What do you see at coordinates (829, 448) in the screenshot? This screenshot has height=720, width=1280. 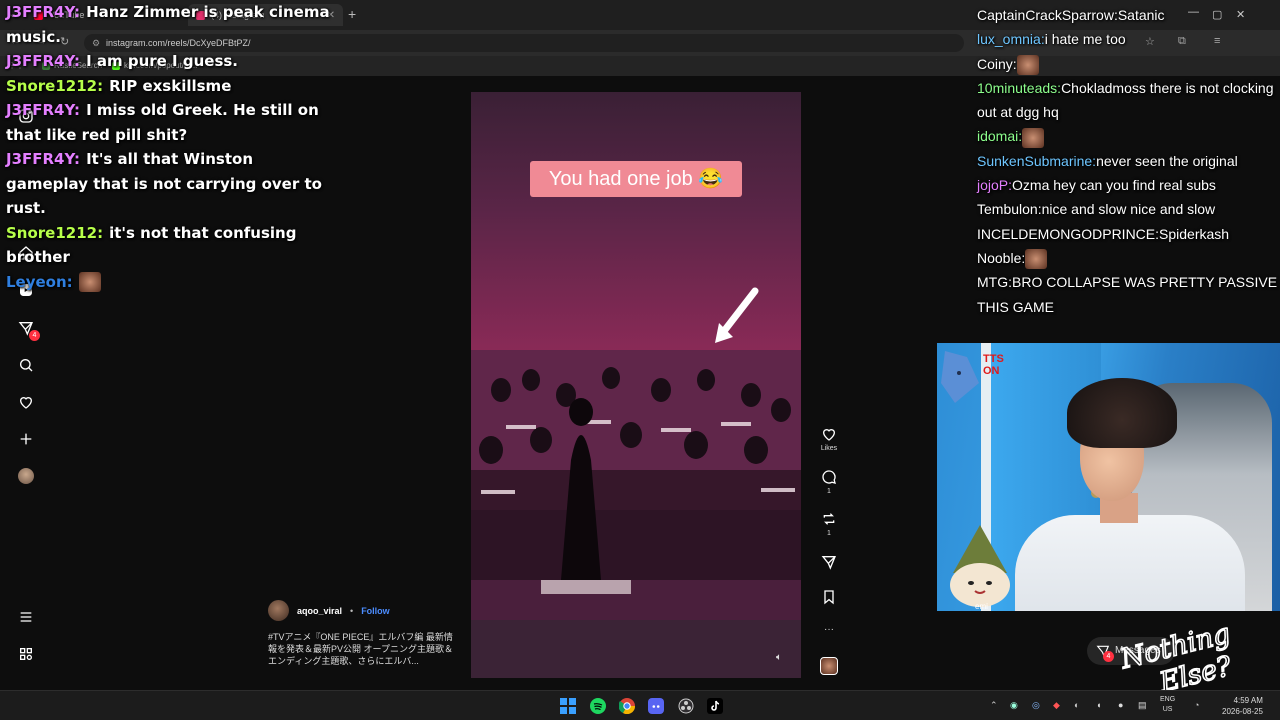 I see `likes-label: Likes` at bounding box center [829, 448].